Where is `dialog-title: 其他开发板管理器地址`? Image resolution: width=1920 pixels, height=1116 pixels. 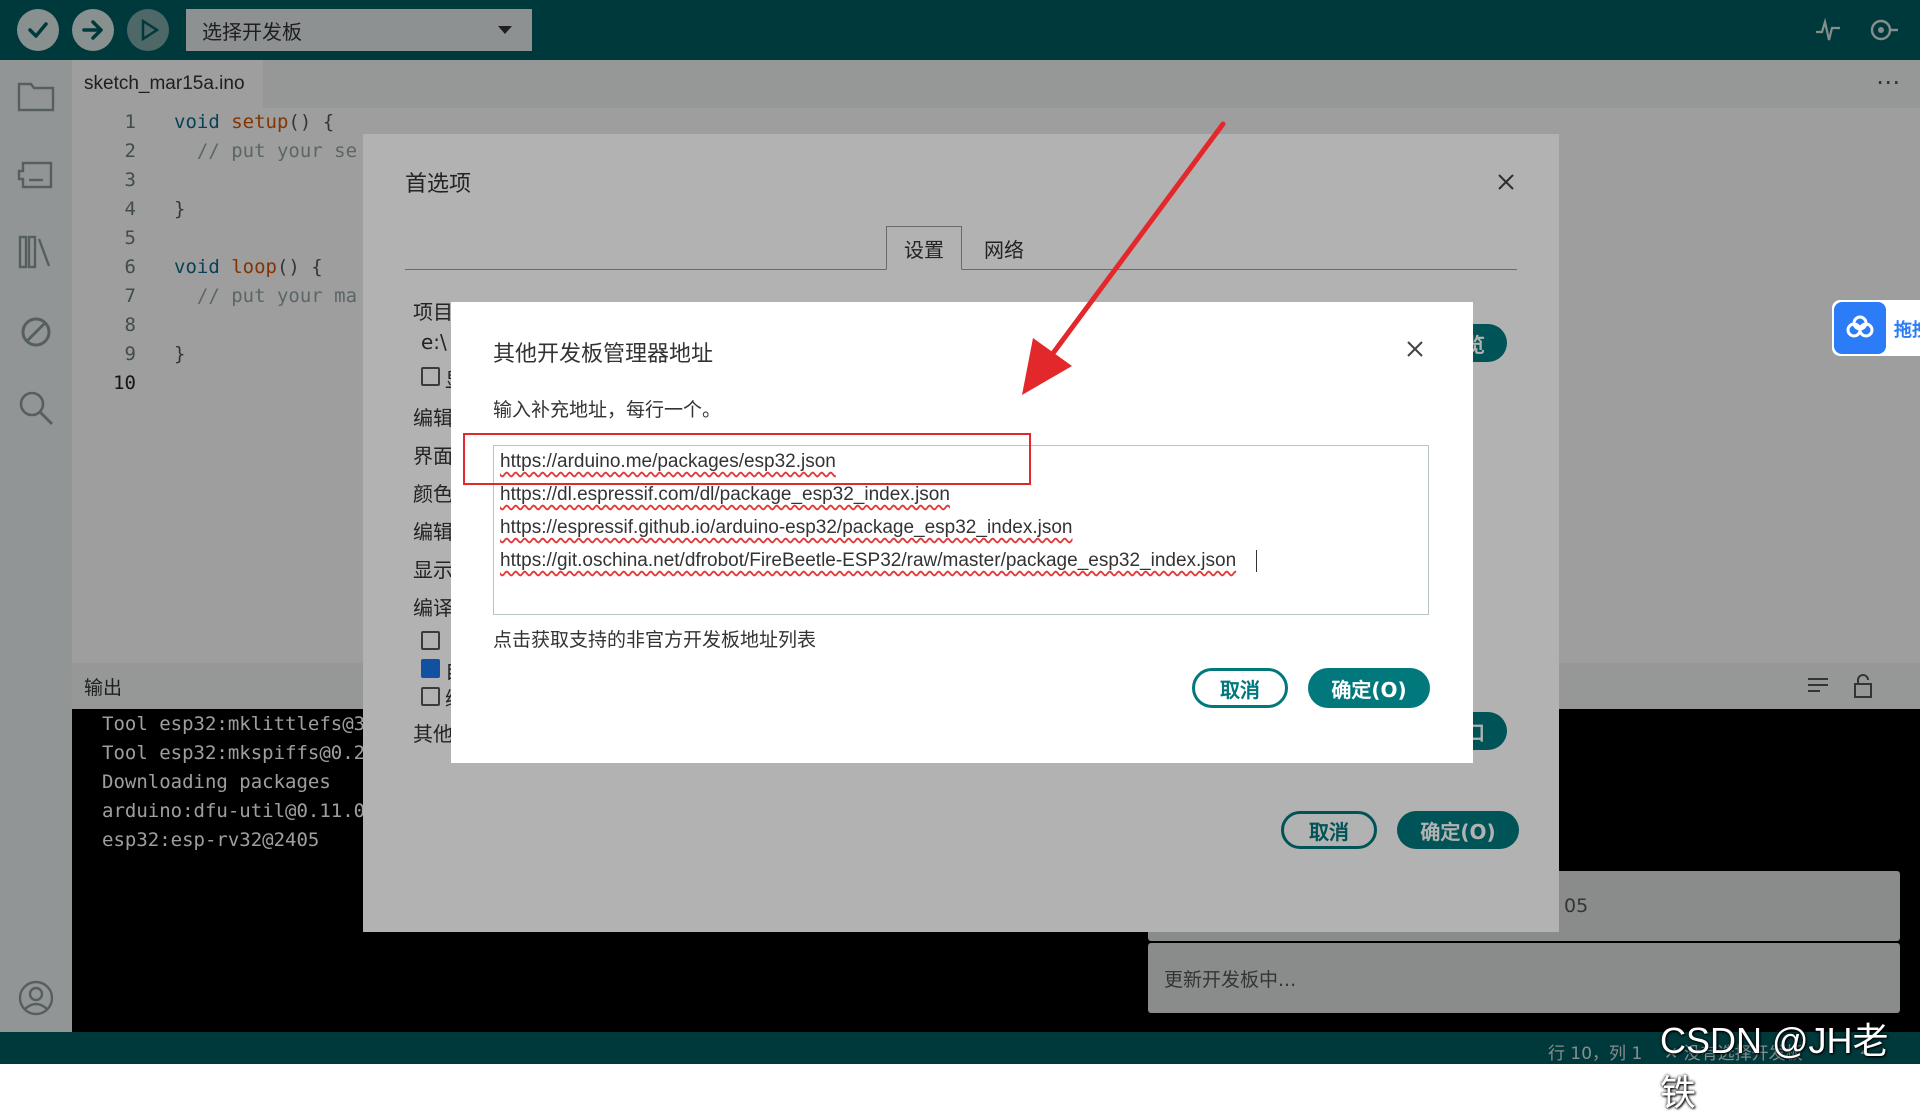 dialog-title: 其他开发板管理器地址 is located at coordinates (603, 354).